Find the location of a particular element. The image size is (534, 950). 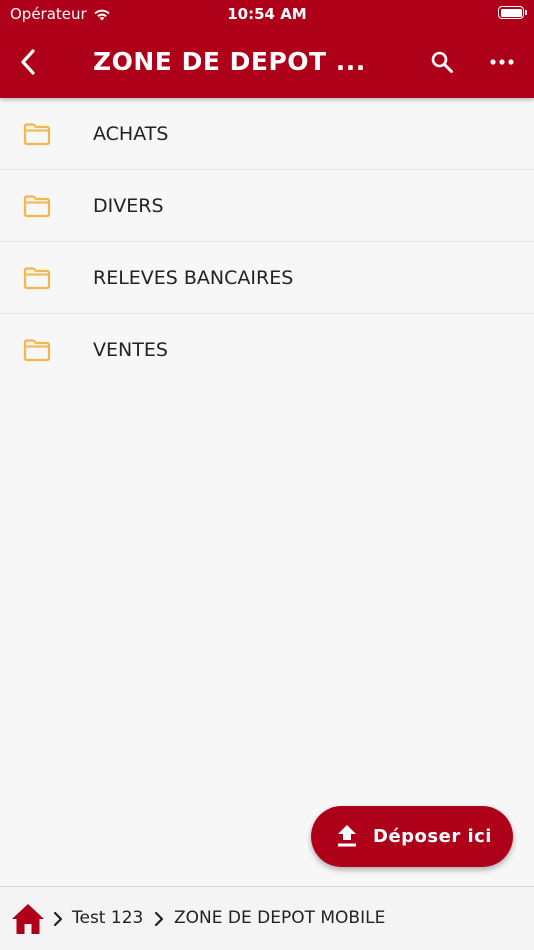

folder-item-releves-bancaires: RELEVES BANCAIRES is located at coordinates (267, 278).